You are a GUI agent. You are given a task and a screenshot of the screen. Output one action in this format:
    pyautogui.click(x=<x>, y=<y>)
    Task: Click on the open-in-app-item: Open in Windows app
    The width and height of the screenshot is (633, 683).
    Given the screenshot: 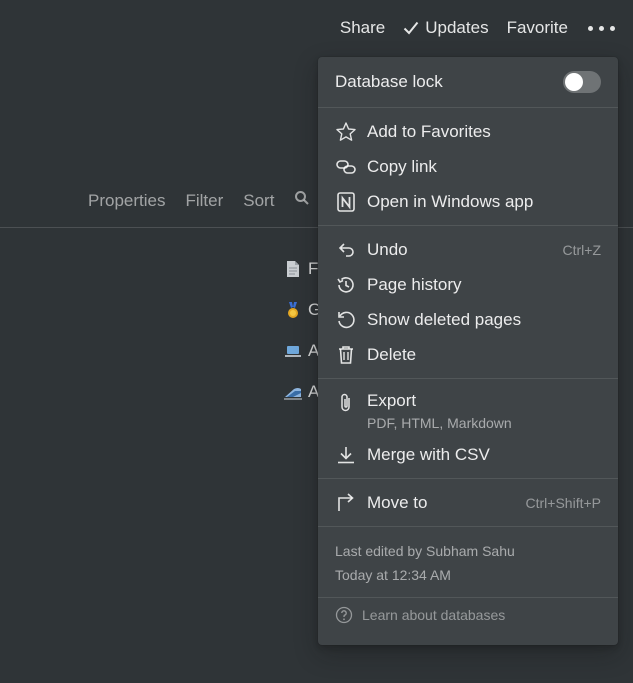 What is the action you would take?
    pyautogui.click(x=468, y=201)
    